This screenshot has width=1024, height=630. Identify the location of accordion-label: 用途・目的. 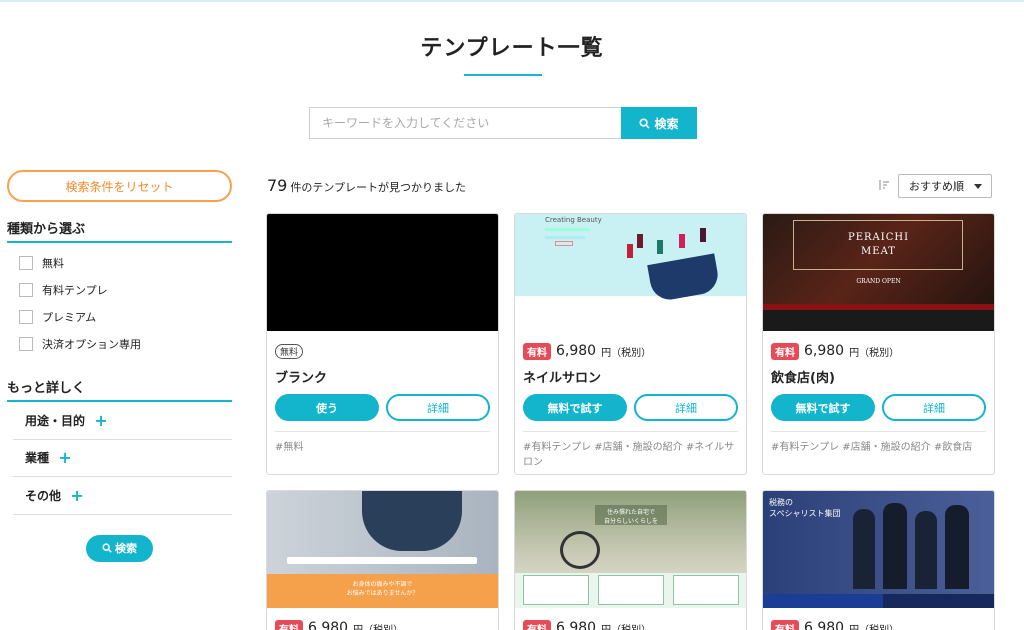
(55, 420).